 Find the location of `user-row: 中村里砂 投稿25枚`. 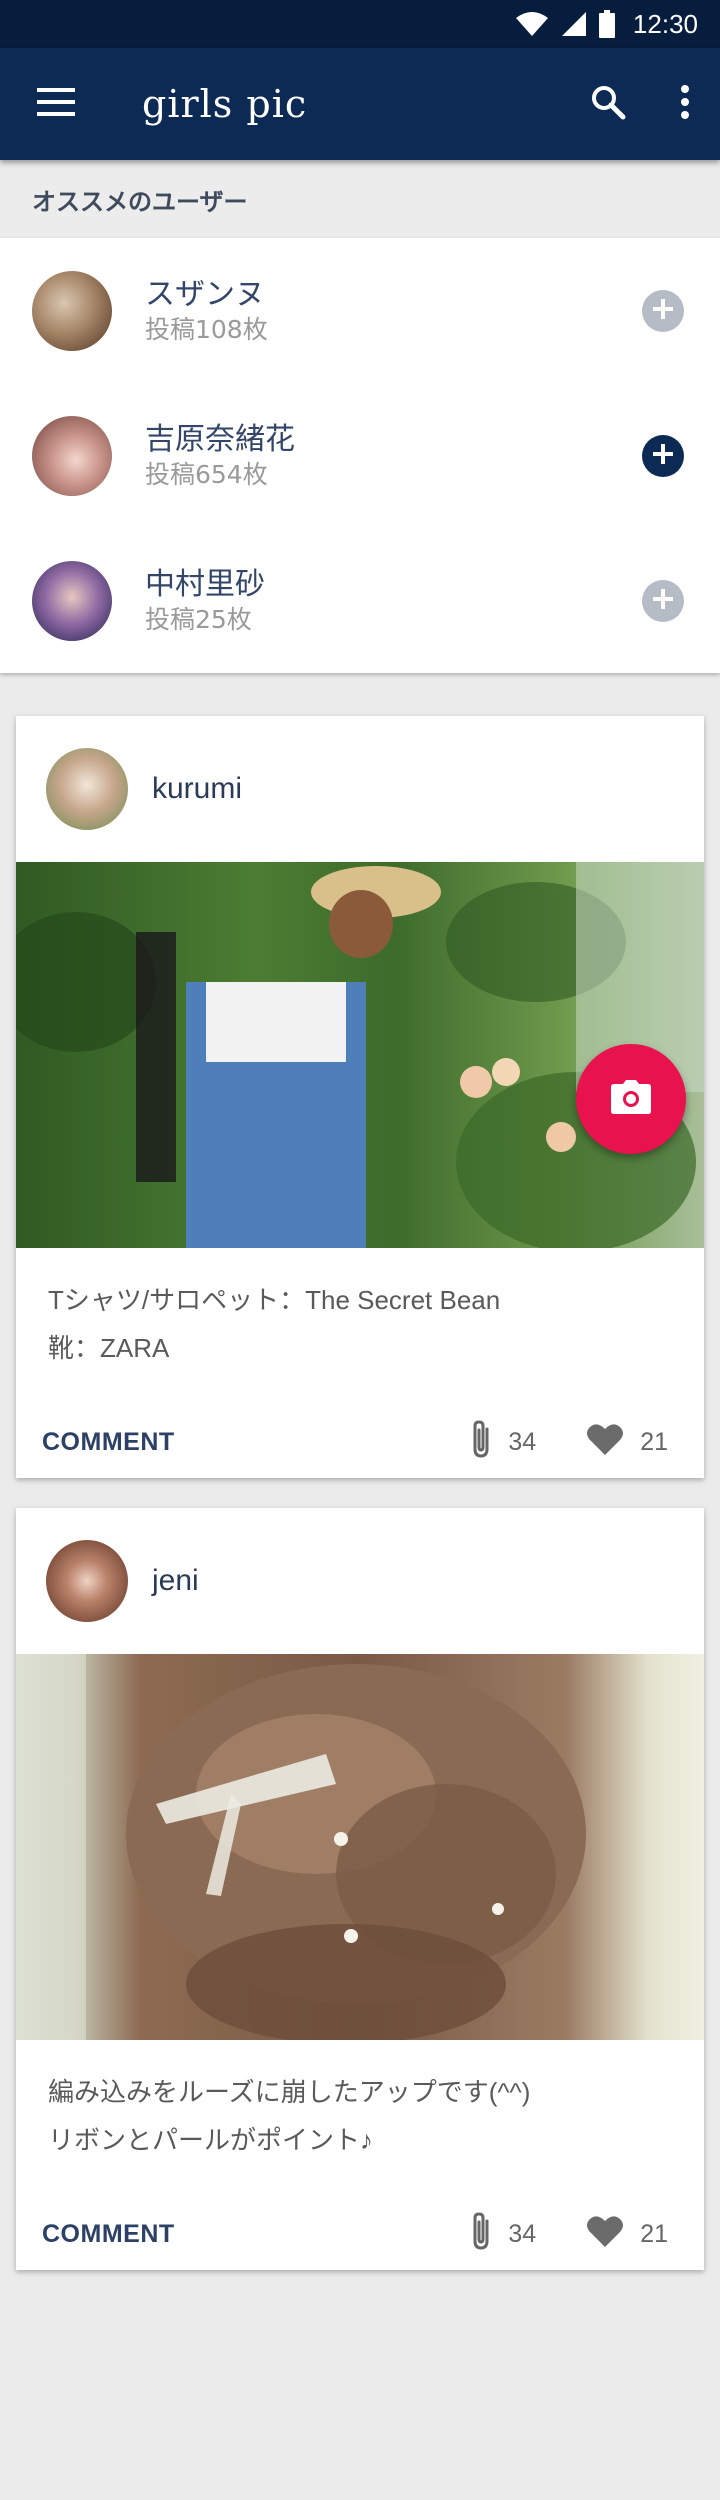

user-row: 中村里砂 投稿25枚 is located at coordinates (360, 600).